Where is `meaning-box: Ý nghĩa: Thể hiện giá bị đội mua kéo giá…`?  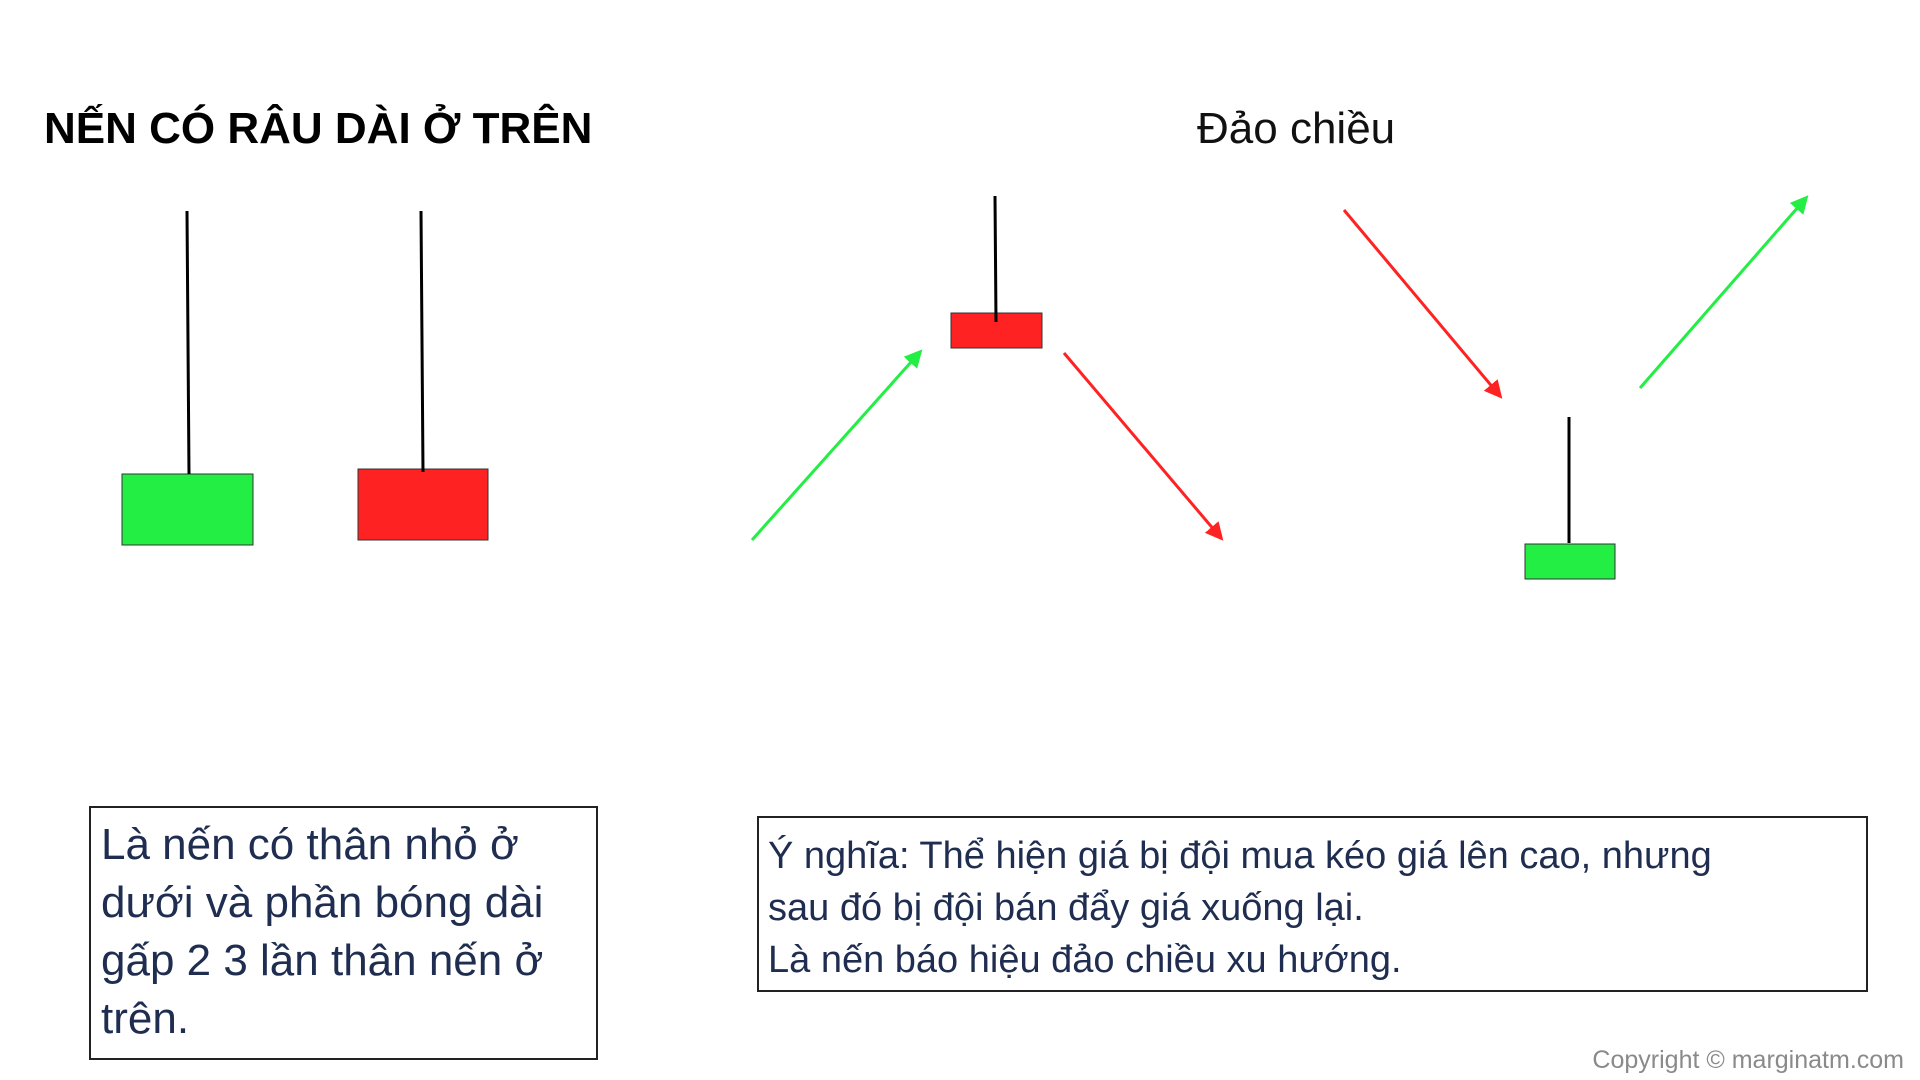
meaning-box: Ý nghĩa: Thể hiện giá bị đội mua kéo giá… is located at coordinates (1312, 904).